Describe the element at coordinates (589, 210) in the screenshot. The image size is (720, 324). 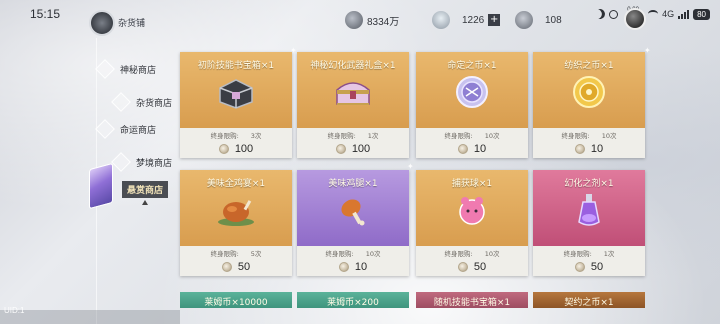
I see `potion-bottle-icon` at that location.